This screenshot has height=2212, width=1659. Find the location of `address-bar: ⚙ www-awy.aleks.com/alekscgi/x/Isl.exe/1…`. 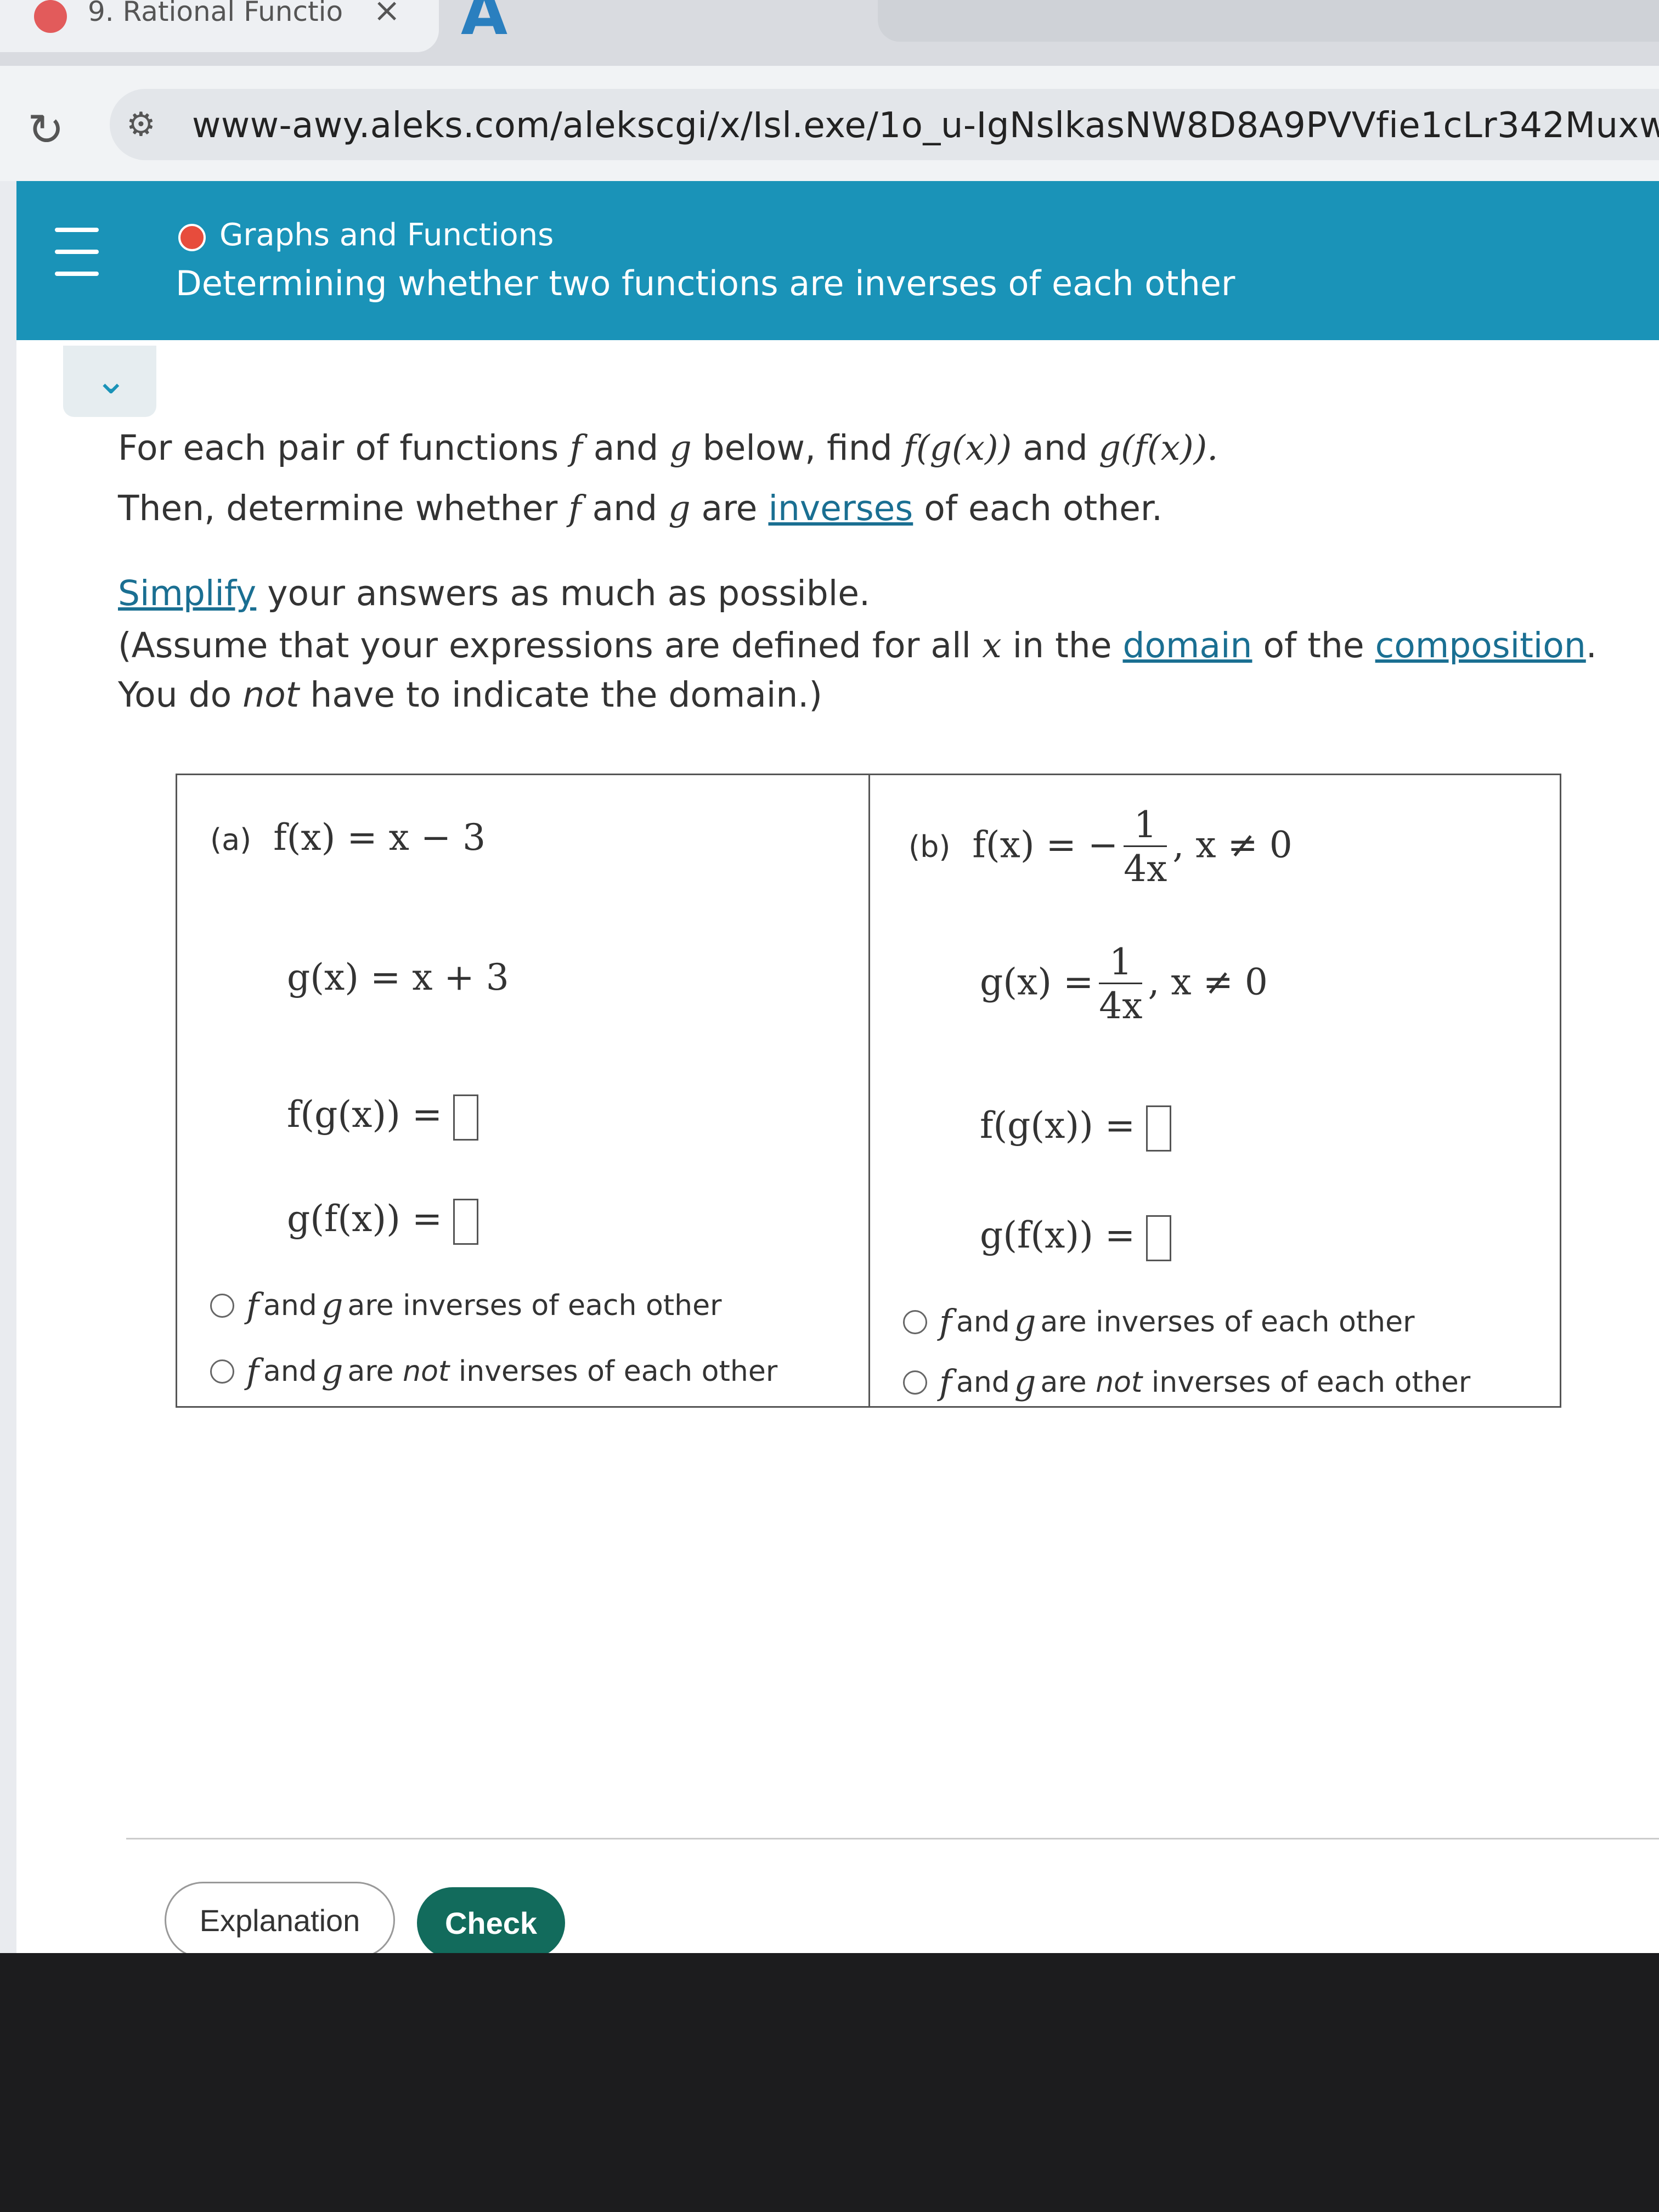

address-bar: ⚙ www-awy.aleks.com/alekscgi/x/Isl.exe/1… is located at coordinates (885, 125).